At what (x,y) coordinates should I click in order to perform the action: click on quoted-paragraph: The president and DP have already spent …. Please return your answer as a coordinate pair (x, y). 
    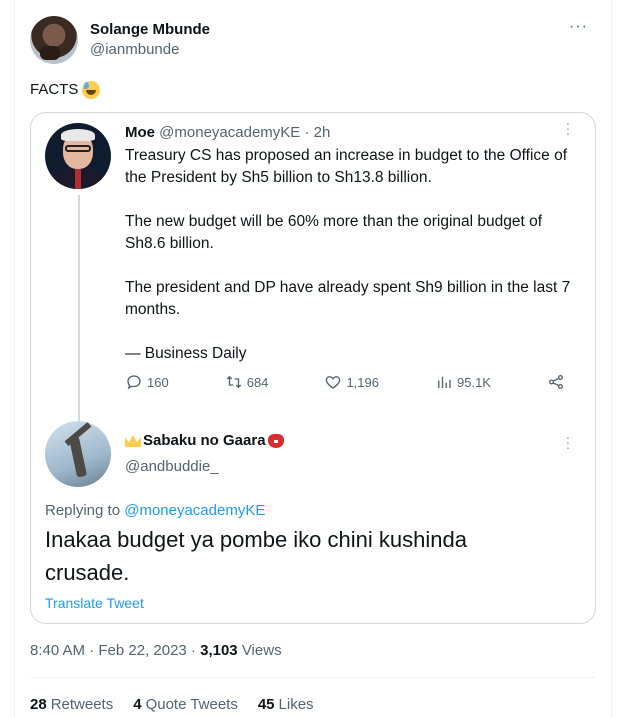
    Looking at the image, I should click on (348, 298).